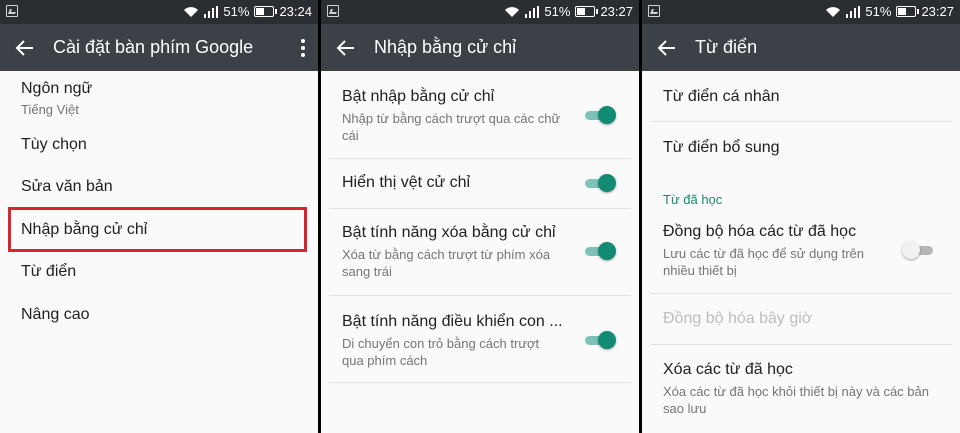 This screenshot has width=960, height=433. What do you see at coordinates (418, 96) in the screenshot?
I see `item-title: Bật nhập bằng cử chỉ` at bounding box center [418, 96].